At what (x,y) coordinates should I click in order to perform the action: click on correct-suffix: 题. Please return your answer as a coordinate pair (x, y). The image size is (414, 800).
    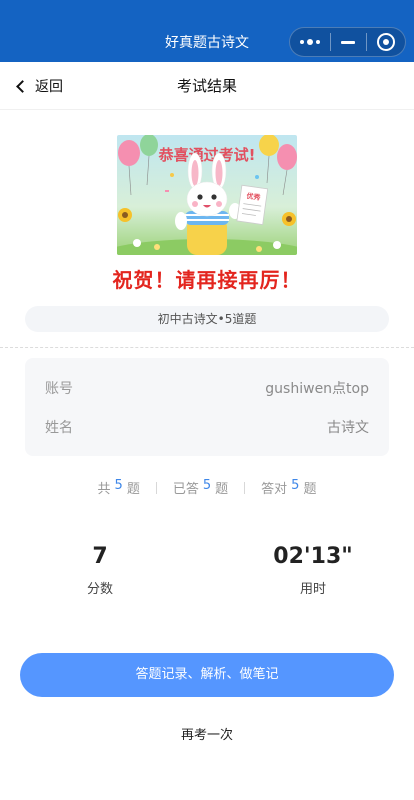
    Looking at the image, I should click on (310, 489).